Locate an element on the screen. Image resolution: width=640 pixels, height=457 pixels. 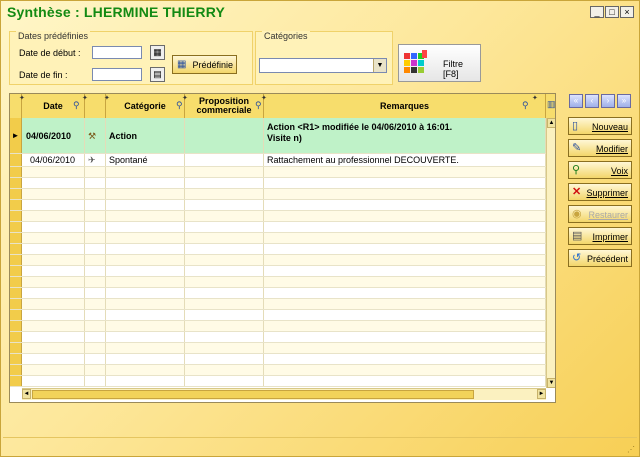
header-proposition: Proposition commerciale is located at coordinates (224, 106).